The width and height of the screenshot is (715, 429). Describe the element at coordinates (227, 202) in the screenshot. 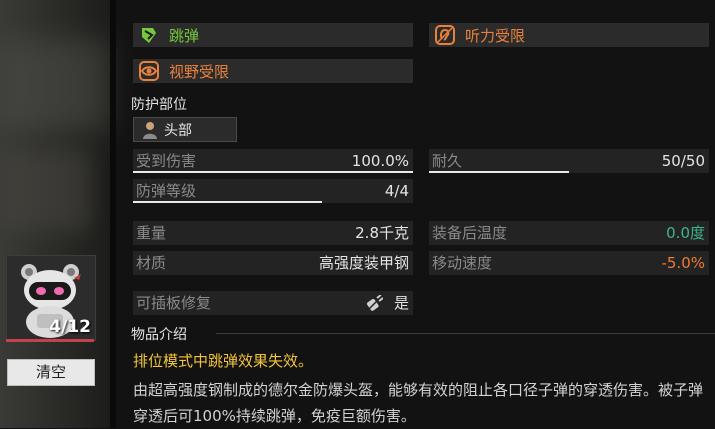

I see `protection-level-bar` at that location.